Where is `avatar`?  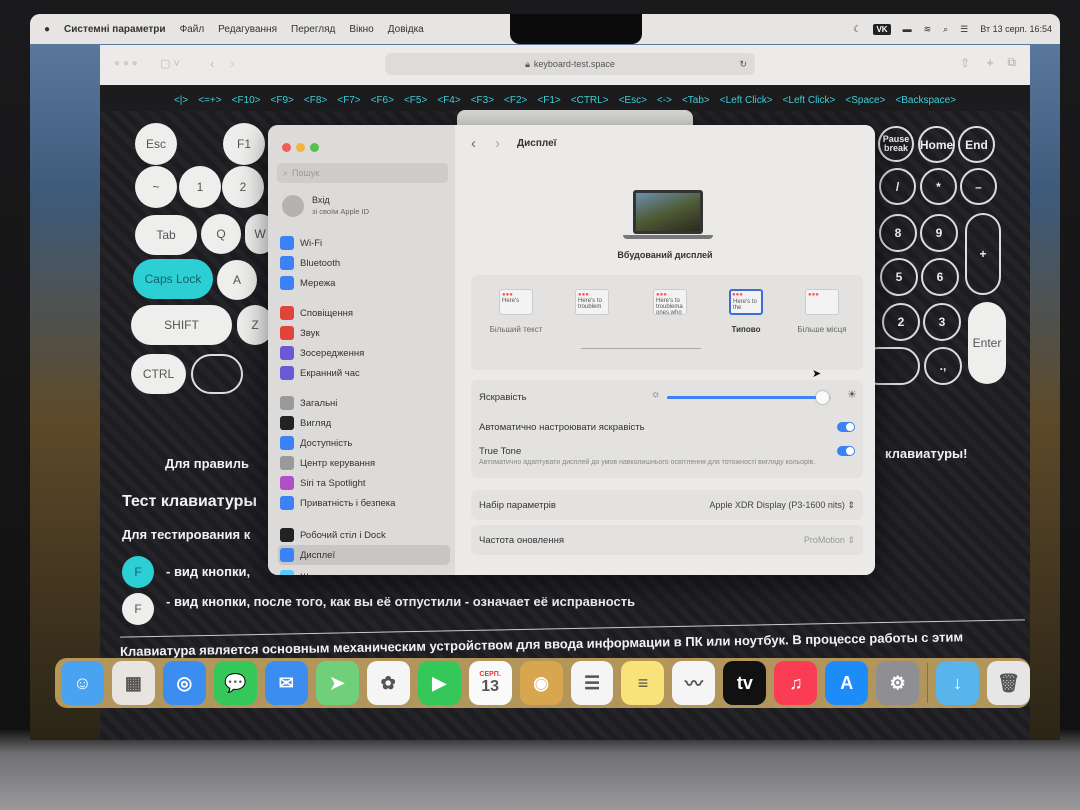 avatar is located at coordinates (293, 206).